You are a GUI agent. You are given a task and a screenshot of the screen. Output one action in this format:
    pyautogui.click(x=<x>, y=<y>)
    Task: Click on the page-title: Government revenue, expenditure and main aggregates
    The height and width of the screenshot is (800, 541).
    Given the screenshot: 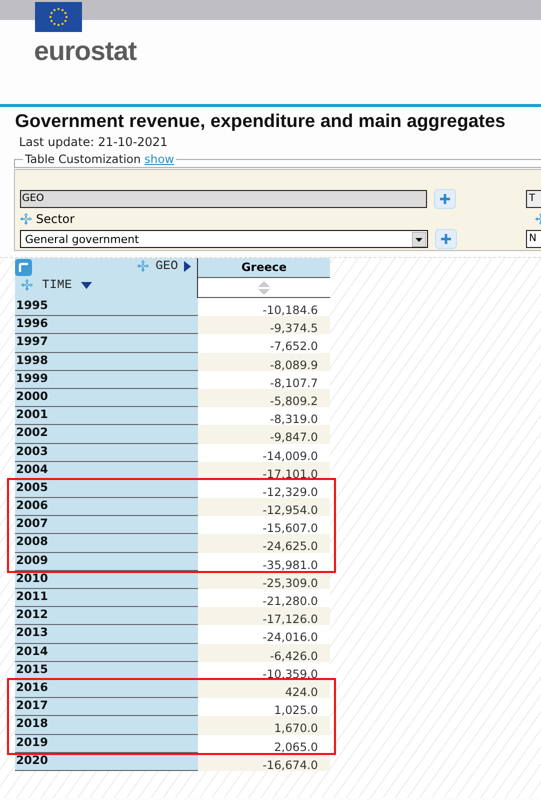 What is the action you would take?
    pyautogui.click(x=260, y=121)
    